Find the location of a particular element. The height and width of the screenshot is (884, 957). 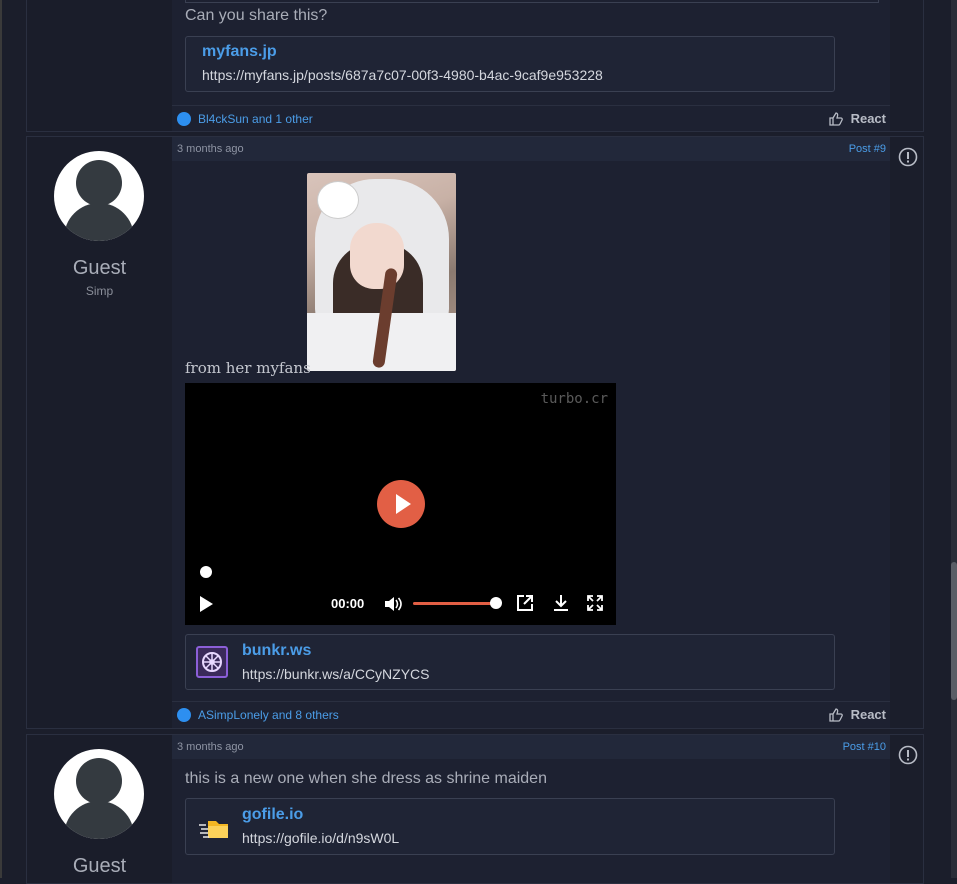

user-column: Guest Simp is located at coordinates (99, 432).